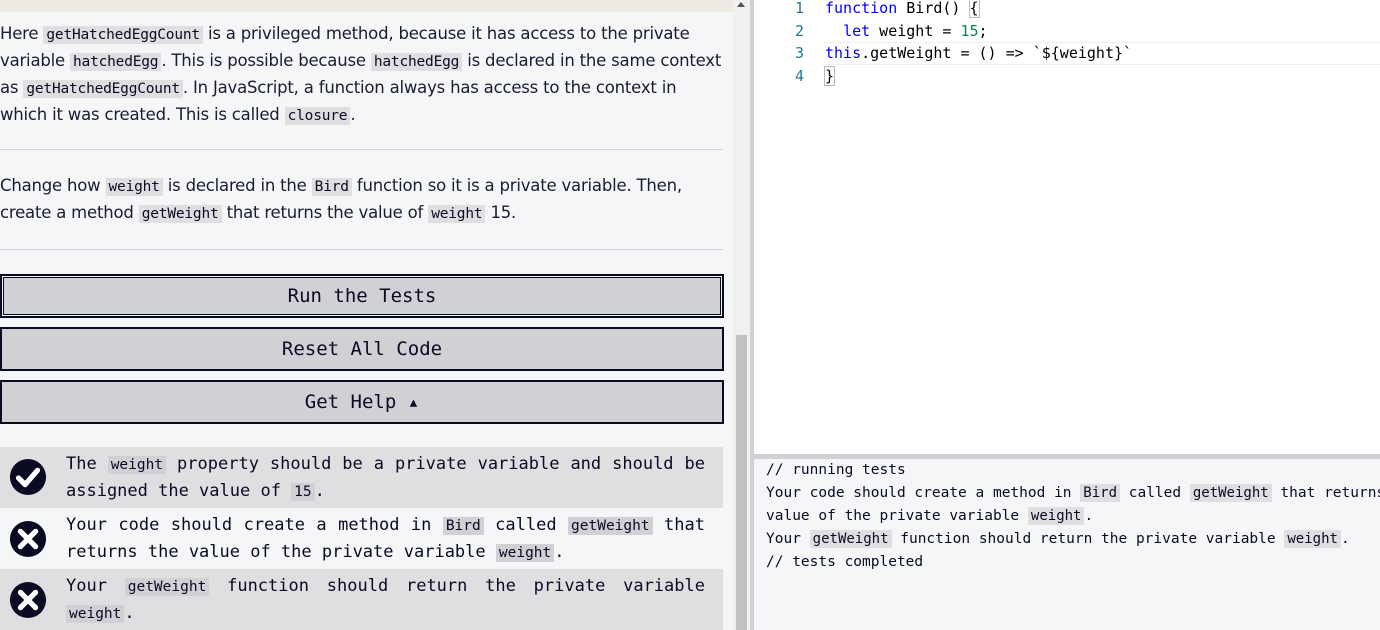 The width and height of the screenshot is (1380, 630). I want to click on console-line: value of the private variable weight., so click(929, 516).